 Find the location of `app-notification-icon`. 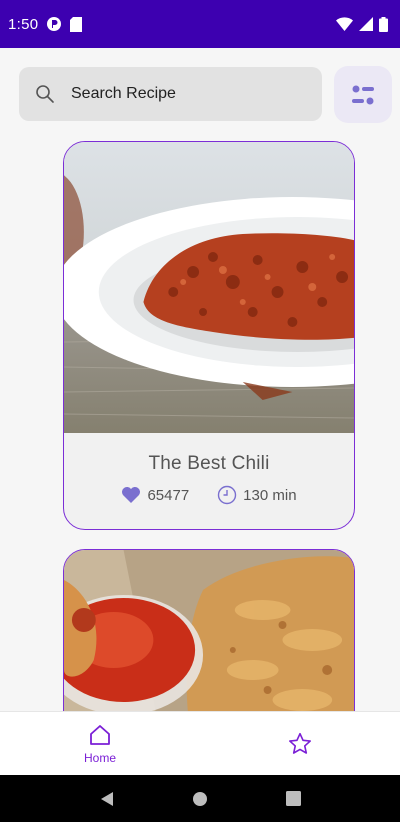

app-notification-icon is located at coordinates (54, 24).